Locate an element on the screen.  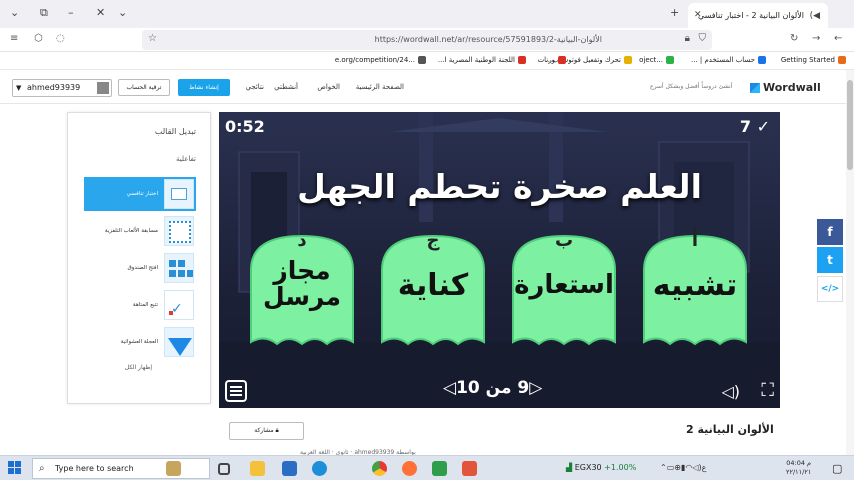
page-scrollbar is located at coordinates (850, 262).